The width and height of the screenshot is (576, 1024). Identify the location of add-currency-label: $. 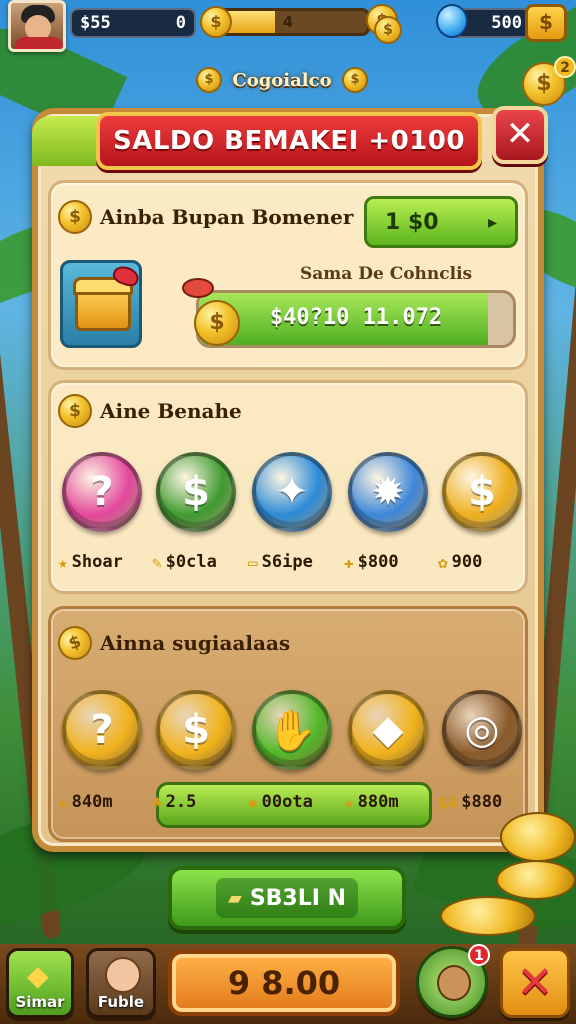
(546, 22).